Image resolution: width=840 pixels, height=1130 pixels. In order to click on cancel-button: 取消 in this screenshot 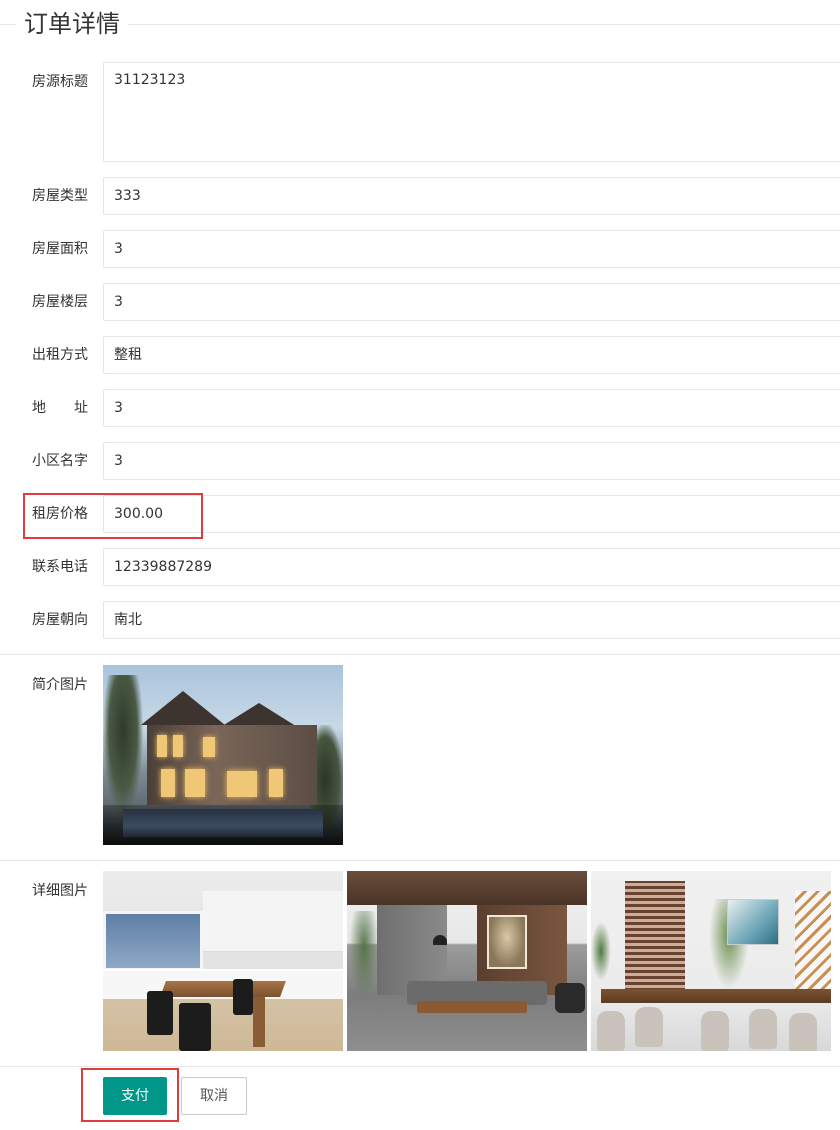, I will do `click(214, 1096)`.